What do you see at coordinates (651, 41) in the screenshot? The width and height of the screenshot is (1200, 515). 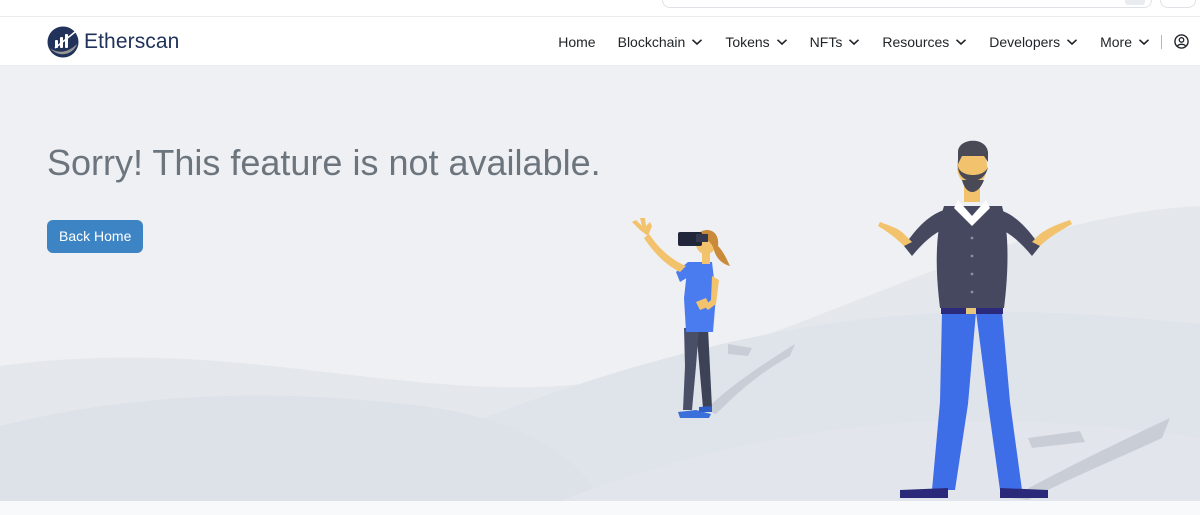 I see `nav-item-label: Blockchain` at bounding box center [651, 41].